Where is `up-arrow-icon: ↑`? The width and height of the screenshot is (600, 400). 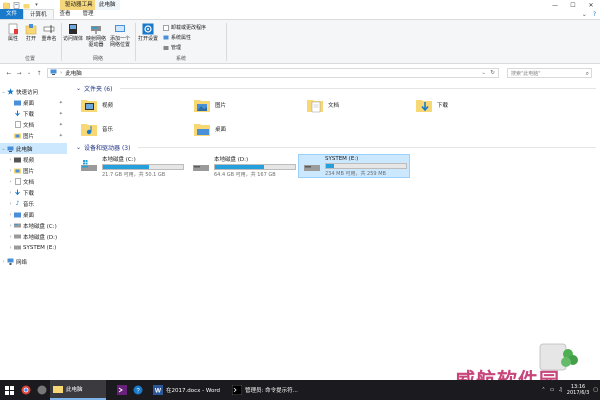
up-arrow-icon: ↑ is located at coordinates (39, 73).